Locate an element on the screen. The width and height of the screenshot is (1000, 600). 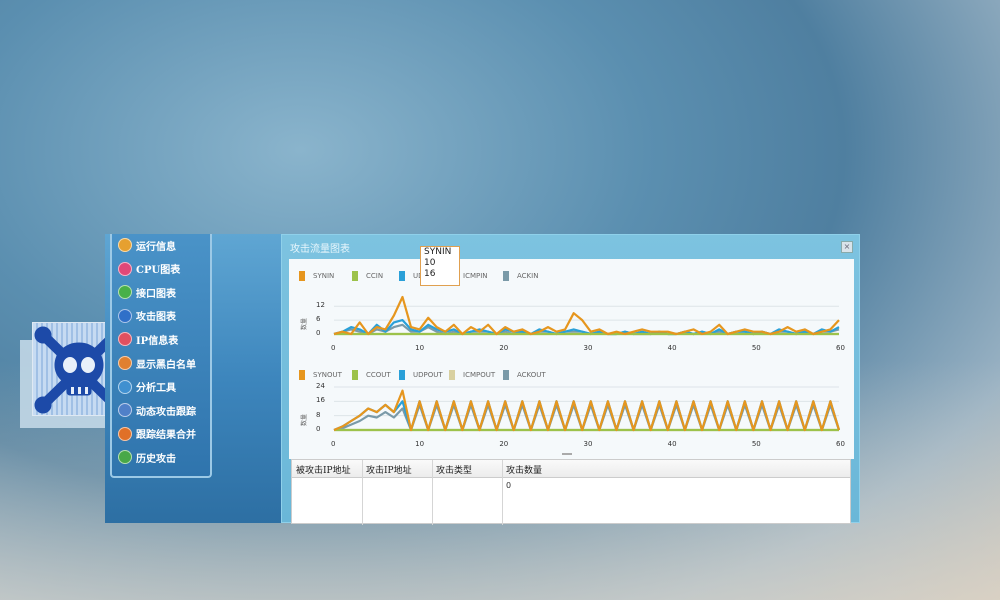
legend-label: ACKOUT is located at coordinates (531, 375).